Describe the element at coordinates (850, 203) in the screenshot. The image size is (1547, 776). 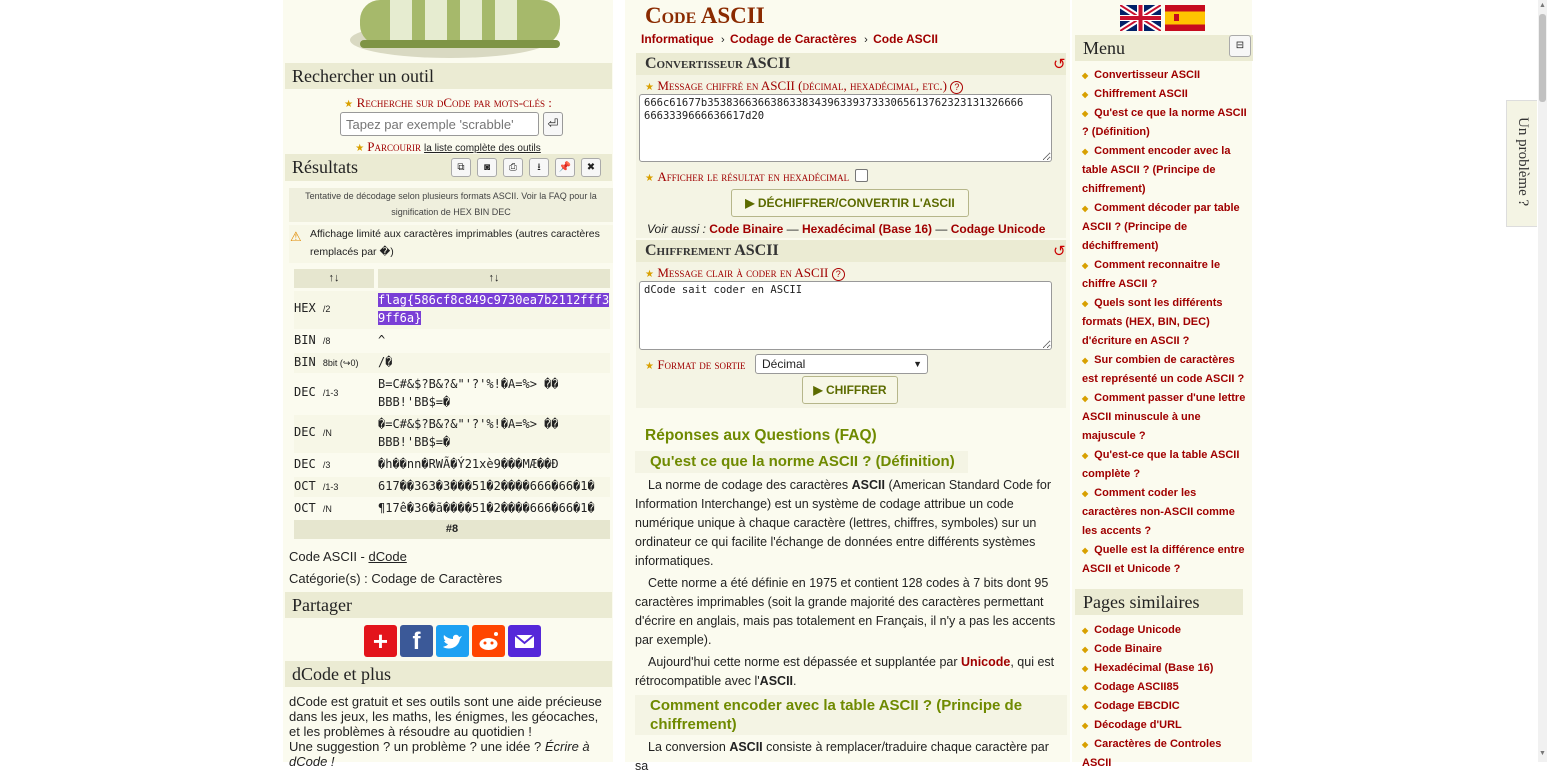
I see `decrypt-convert-button: ▶ DÉCHIFFRER/CONVERTIR L'ASCII` at that location.